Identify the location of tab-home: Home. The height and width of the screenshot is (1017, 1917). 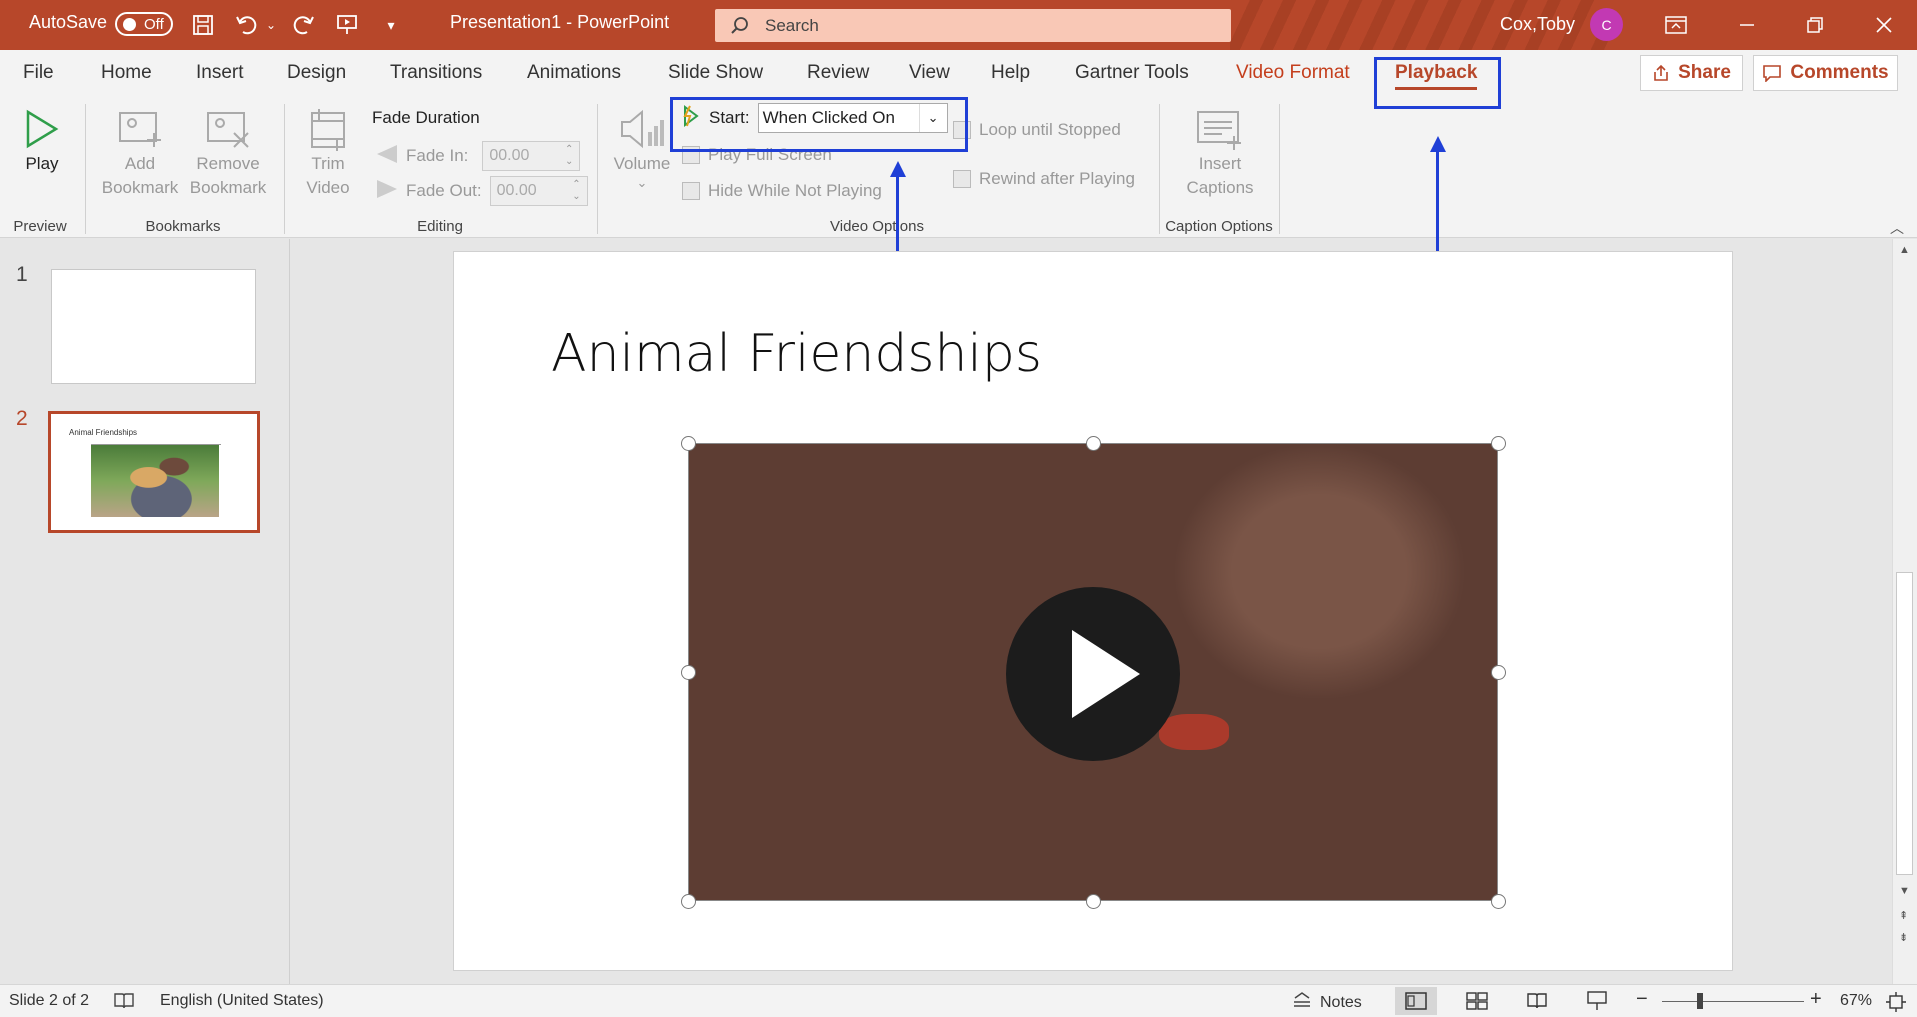
(126, 73).